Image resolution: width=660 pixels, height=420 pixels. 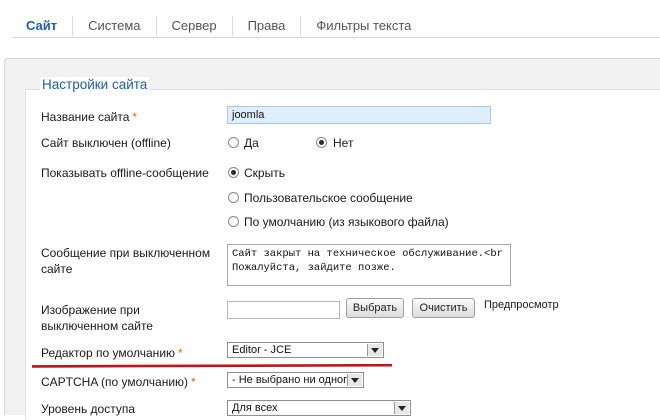 What do you see at coordinates (97, 318) in the screenshot?
I see `offline-image-label: Изображение при выключенном сайте` at bounding box center [97, 318].